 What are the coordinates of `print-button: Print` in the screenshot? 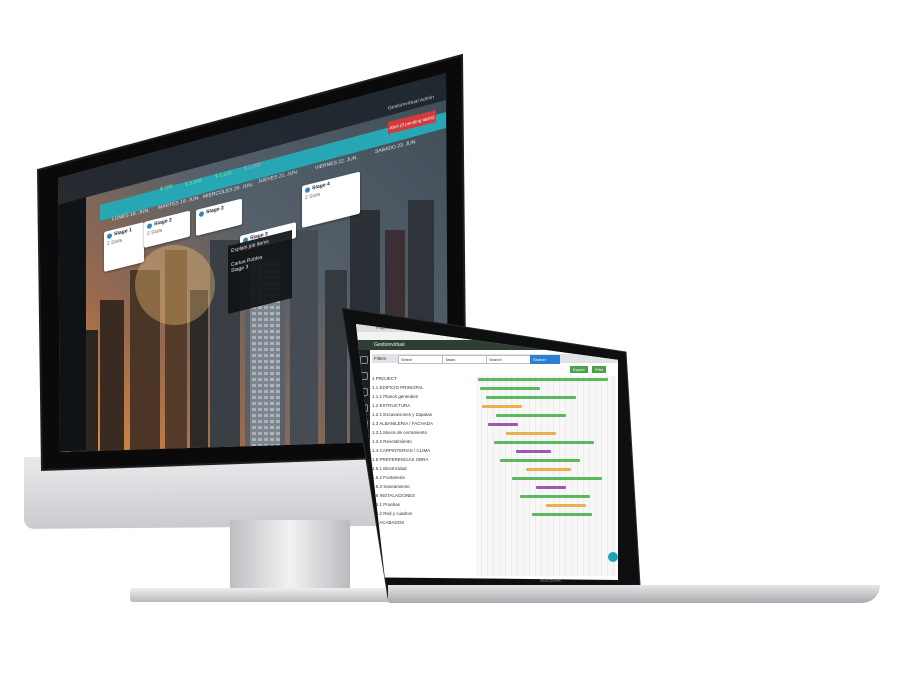 It's located at (599, 369).